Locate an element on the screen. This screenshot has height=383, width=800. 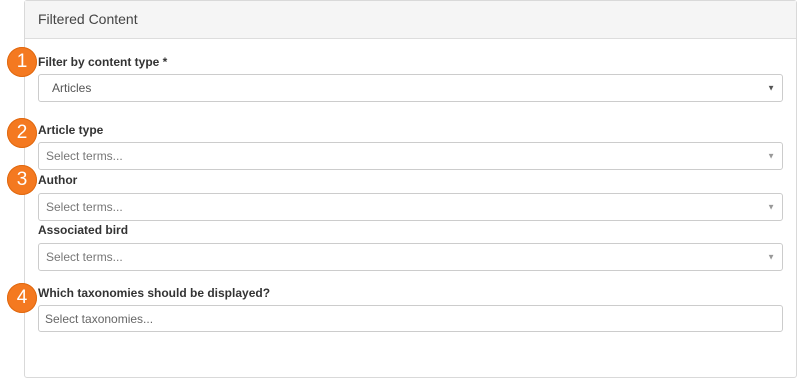
step-badge-1: 1 is located at coordinates (22, 62).